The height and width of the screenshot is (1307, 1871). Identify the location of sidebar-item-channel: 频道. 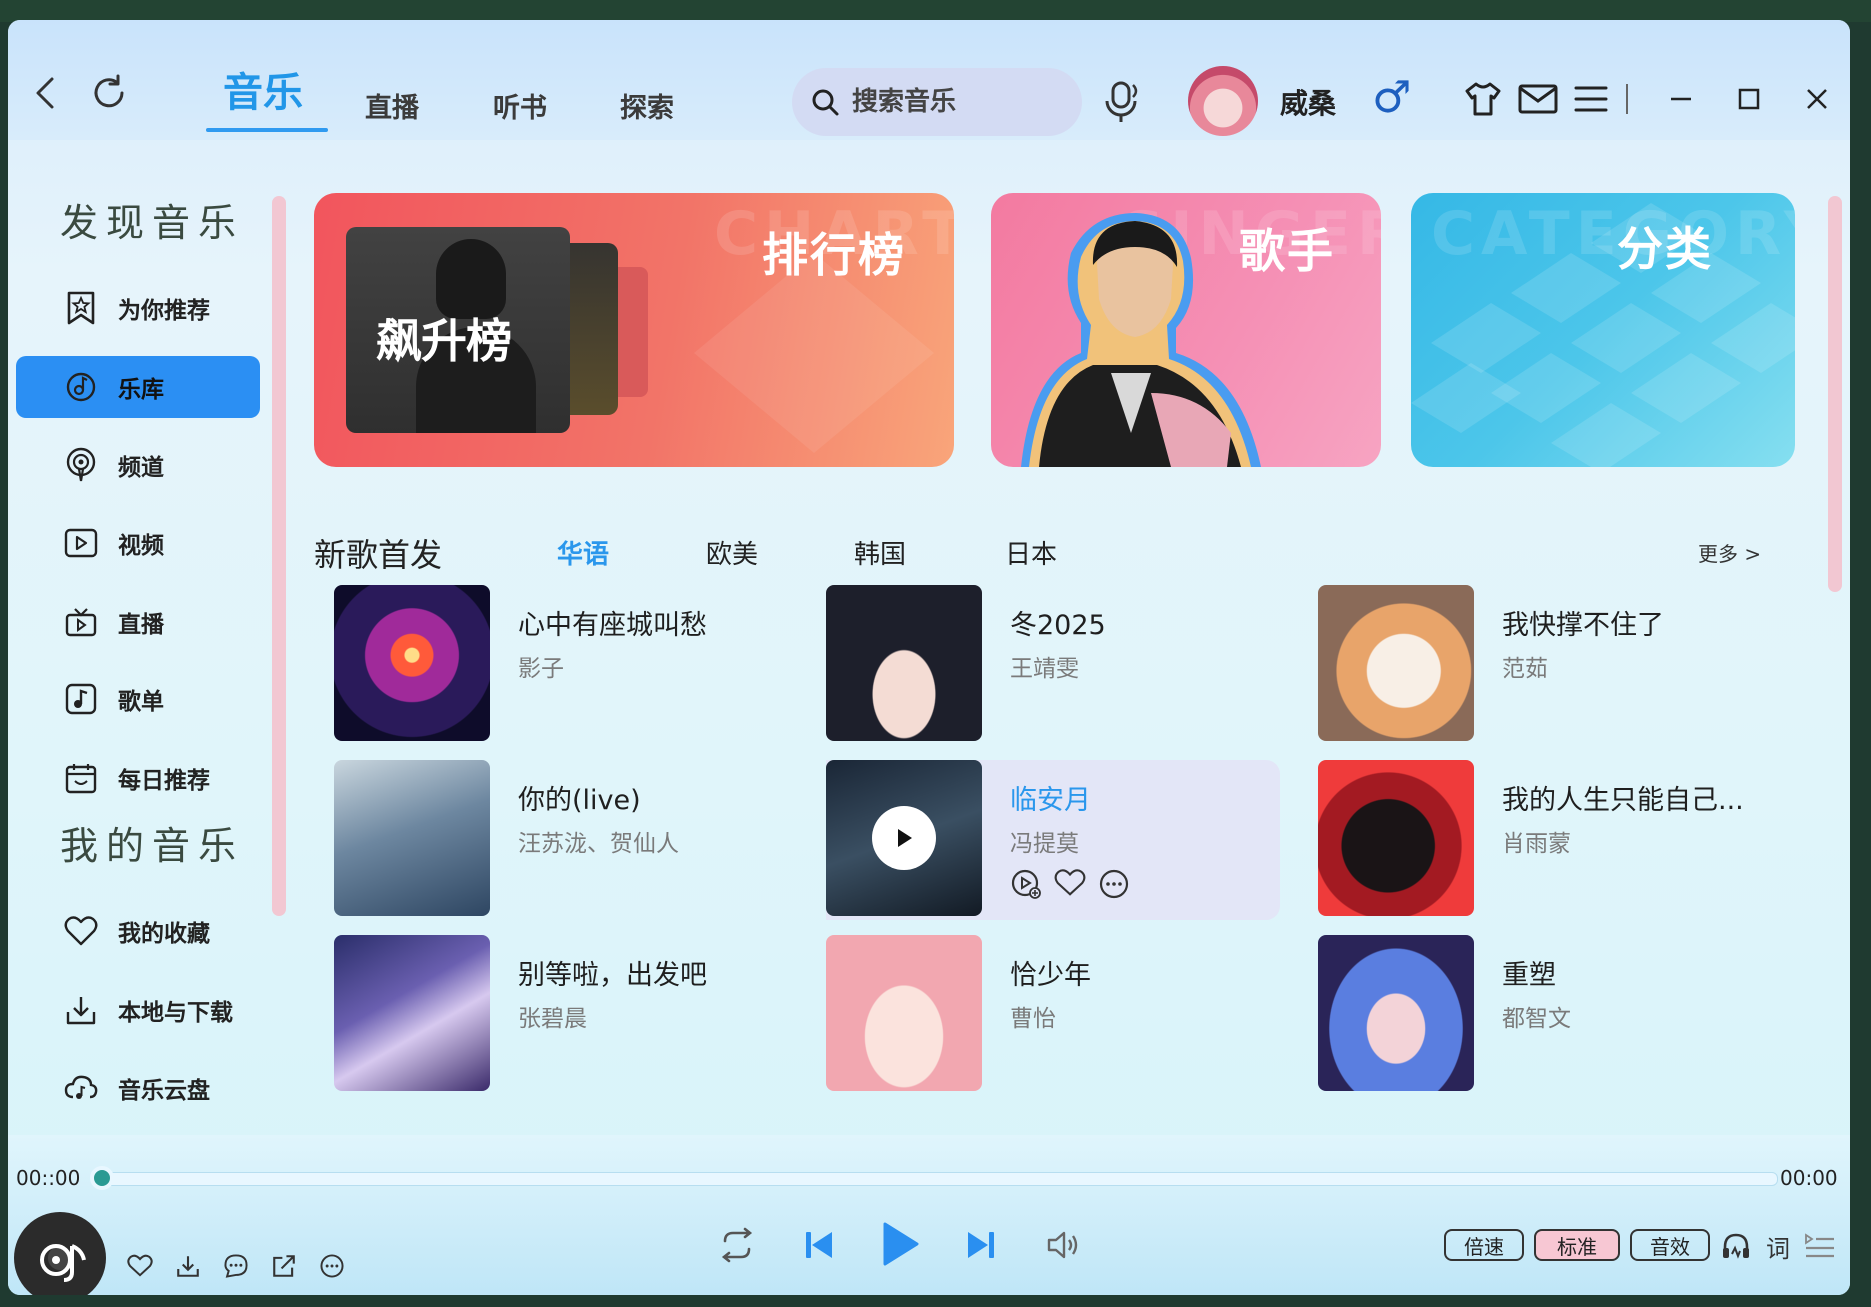
(138, 465).